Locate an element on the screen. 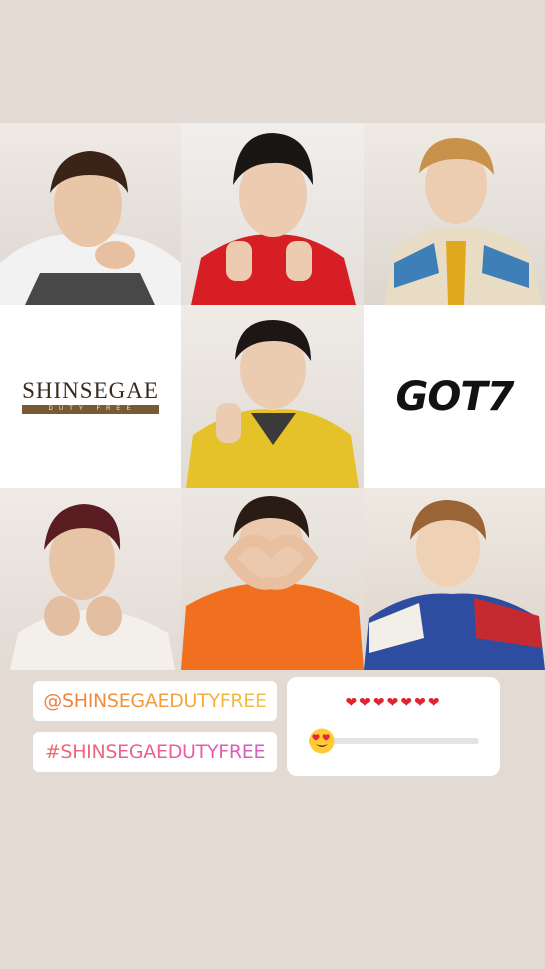 This screenshot has width=545, height=969. emoji-slider-sticker: ❤❤❤❤❤❤❤ is located at coordinates (393, 726).